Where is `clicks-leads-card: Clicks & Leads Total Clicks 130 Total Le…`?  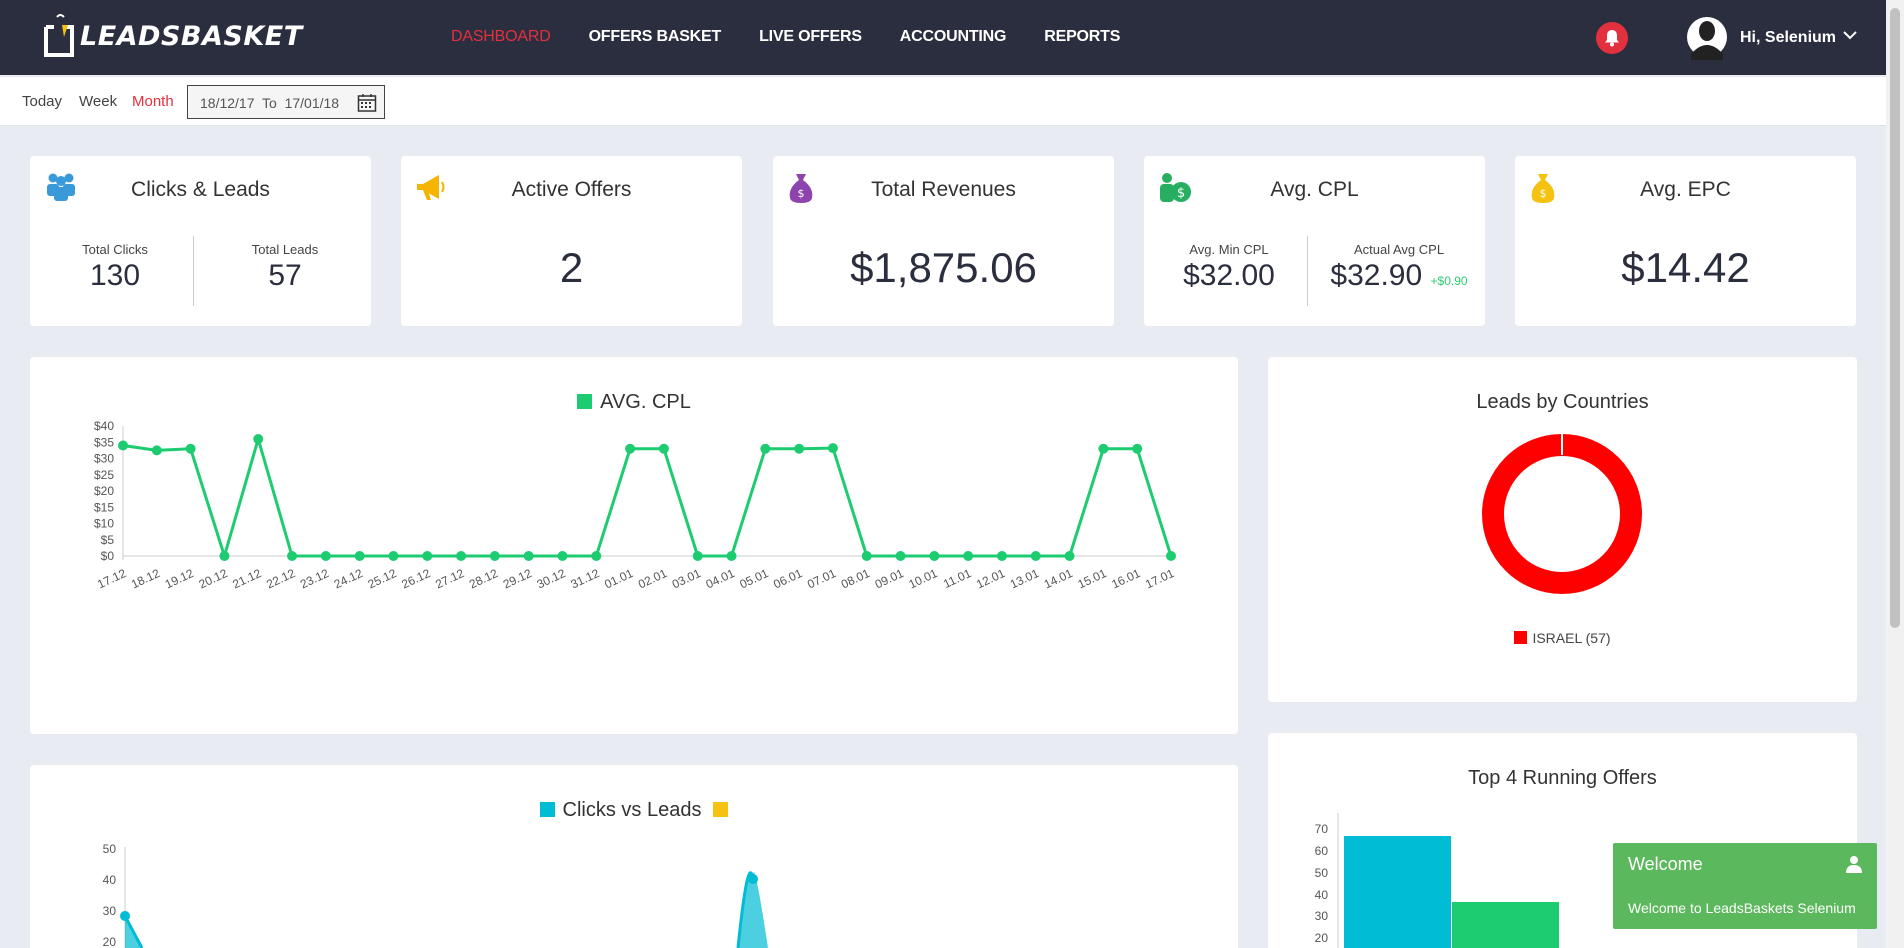 clicks-leads-card: Clicks & Leads Total Clicks 130 Total Le… is located at coordinates (200, 241).